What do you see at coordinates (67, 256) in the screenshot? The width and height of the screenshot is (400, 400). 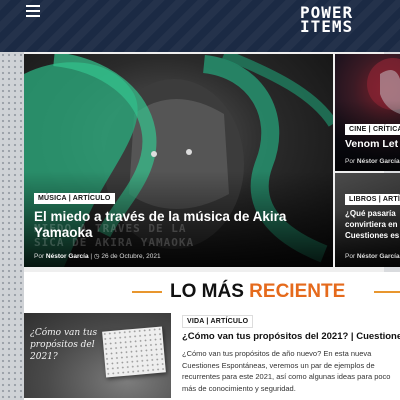 I see `hero-author-link: Néstor García` at bounding box center [67, 256].